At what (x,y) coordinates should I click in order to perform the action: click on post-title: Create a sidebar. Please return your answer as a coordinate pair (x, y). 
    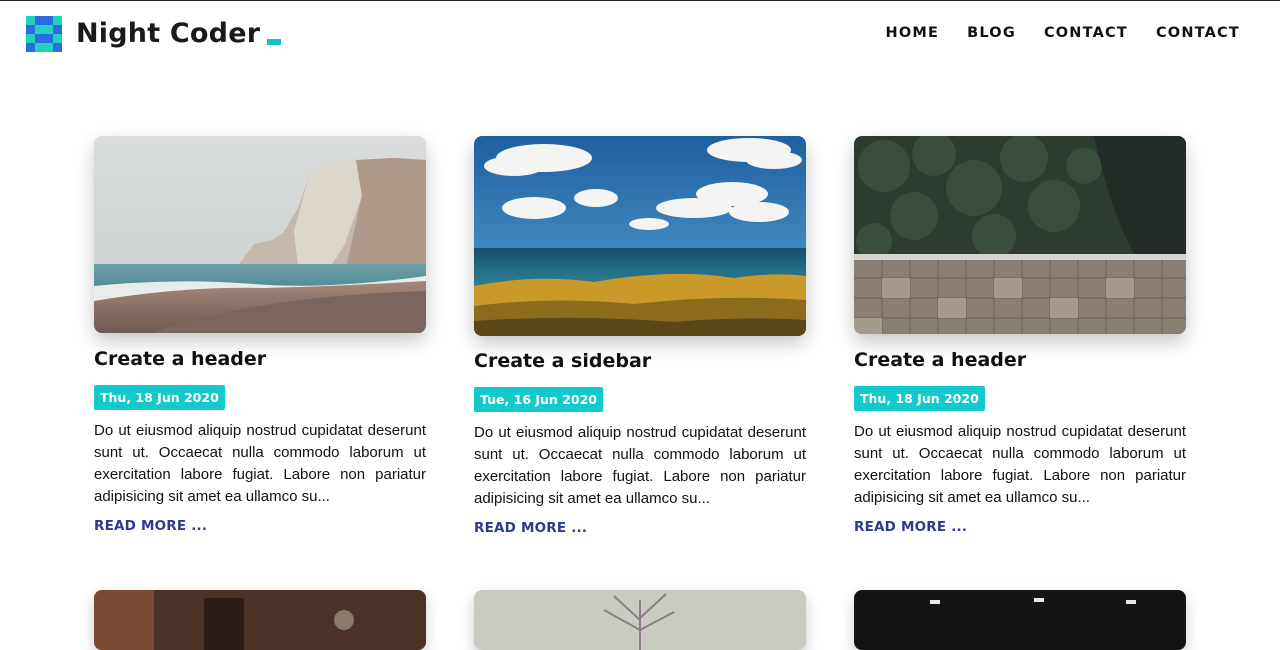
    Looking at the image, I should click on (640, 361).